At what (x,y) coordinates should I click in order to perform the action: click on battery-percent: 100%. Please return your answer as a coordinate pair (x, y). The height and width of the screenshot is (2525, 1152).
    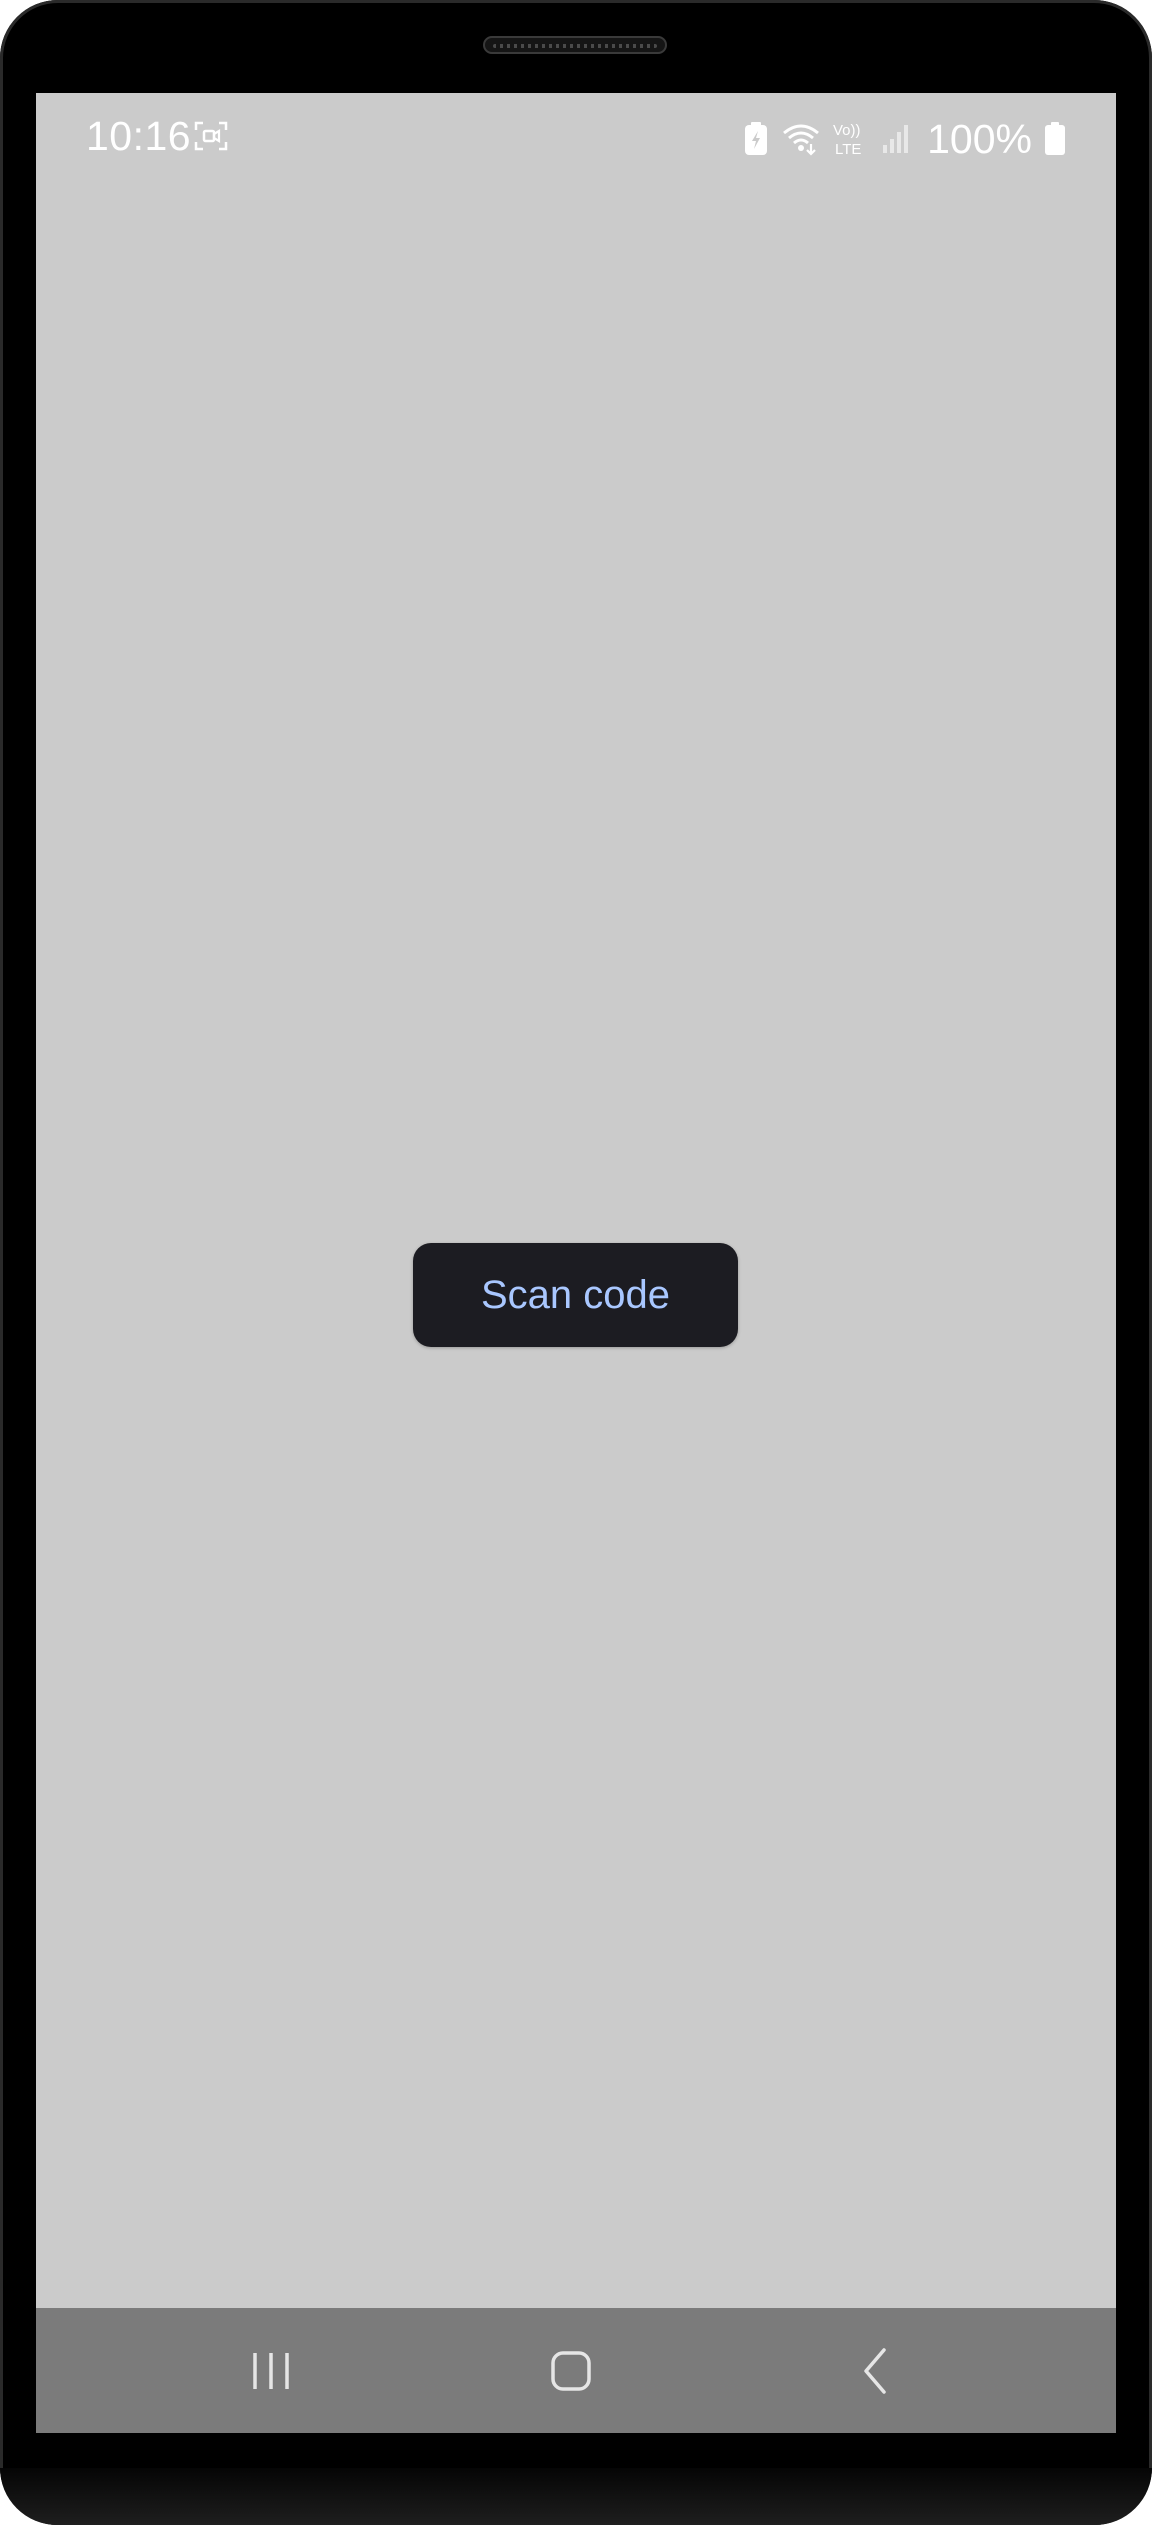
    Looking at the image, I should click on (979, 138).